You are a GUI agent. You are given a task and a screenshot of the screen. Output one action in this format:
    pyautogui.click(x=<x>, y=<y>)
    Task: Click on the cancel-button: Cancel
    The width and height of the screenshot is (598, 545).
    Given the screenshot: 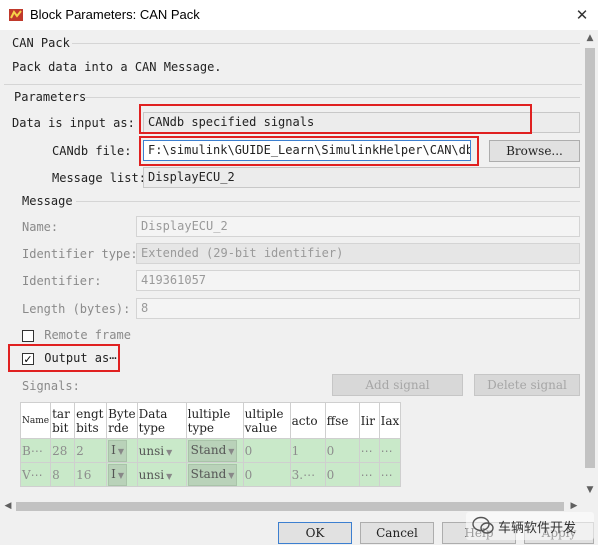 What is the action you would take?
    pyautogui.click(x=397, y=533)
    